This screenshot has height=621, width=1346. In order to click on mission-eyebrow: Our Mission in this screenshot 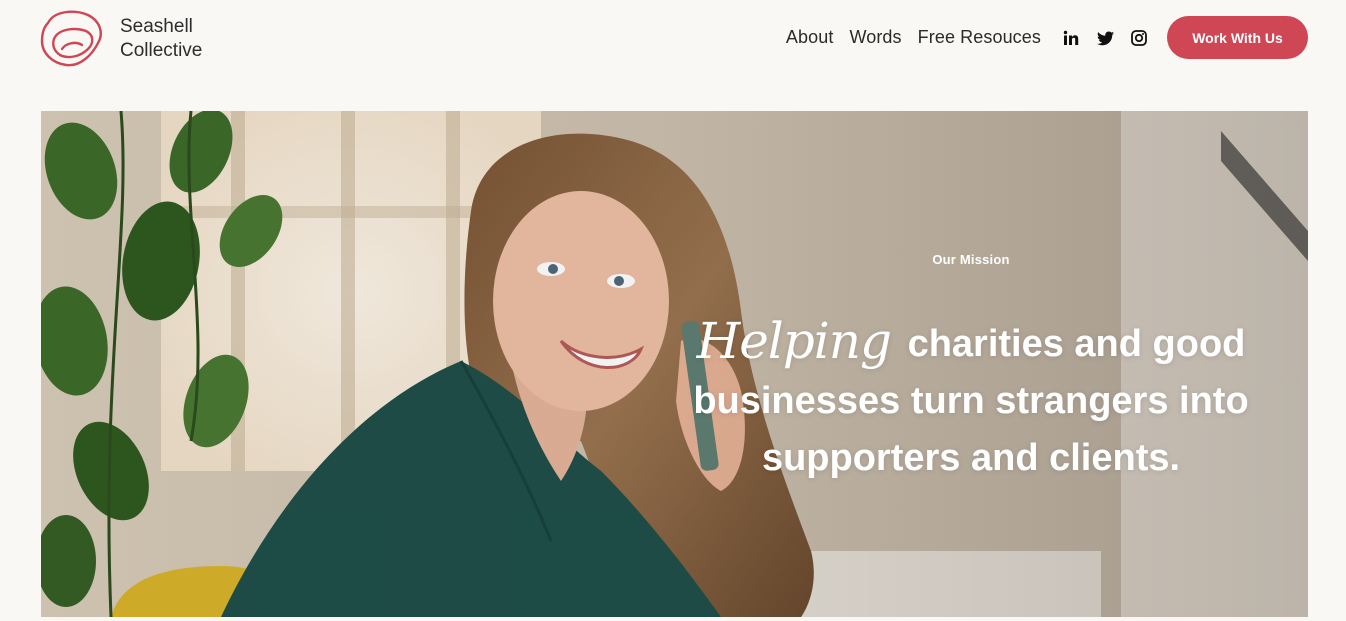, I will do `click(971, 259)`.